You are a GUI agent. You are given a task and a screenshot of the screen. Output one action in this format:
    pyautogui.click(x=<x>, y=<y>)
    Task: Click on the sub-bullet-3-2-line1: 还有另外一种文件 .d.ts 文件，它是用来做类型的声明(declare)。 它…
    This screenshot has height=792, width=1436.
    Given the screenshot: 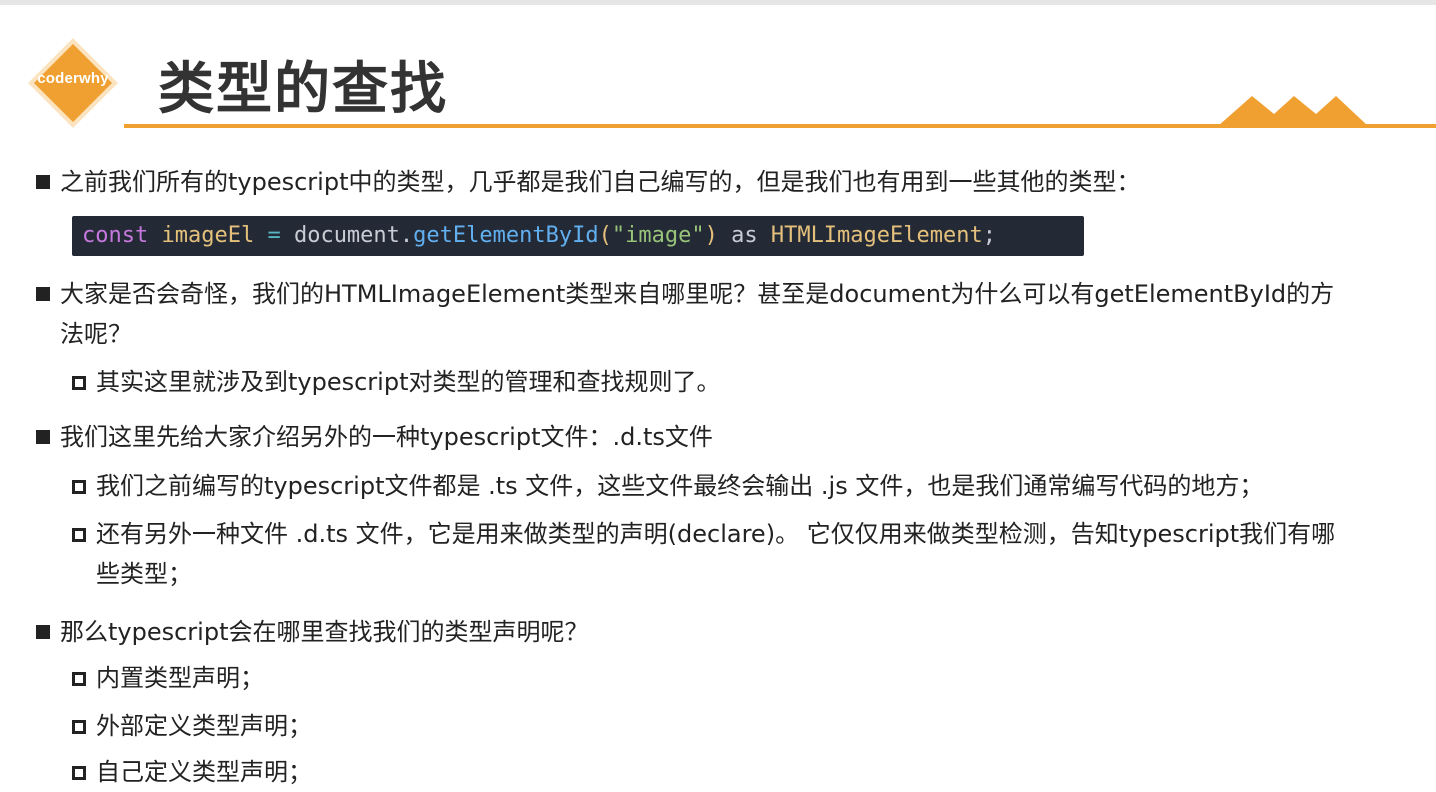 What is the action you would take?
    pyautogui.click(x=716, y=534)
    